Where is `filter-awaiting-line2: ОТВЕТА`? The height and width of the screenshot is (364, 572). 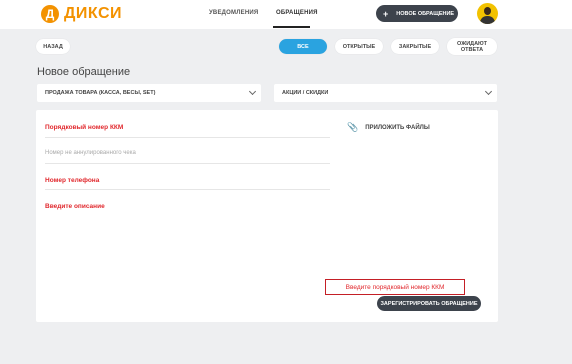
filter-awaiting-line2: ОТВЕТА is located at coordinates (472, 49).